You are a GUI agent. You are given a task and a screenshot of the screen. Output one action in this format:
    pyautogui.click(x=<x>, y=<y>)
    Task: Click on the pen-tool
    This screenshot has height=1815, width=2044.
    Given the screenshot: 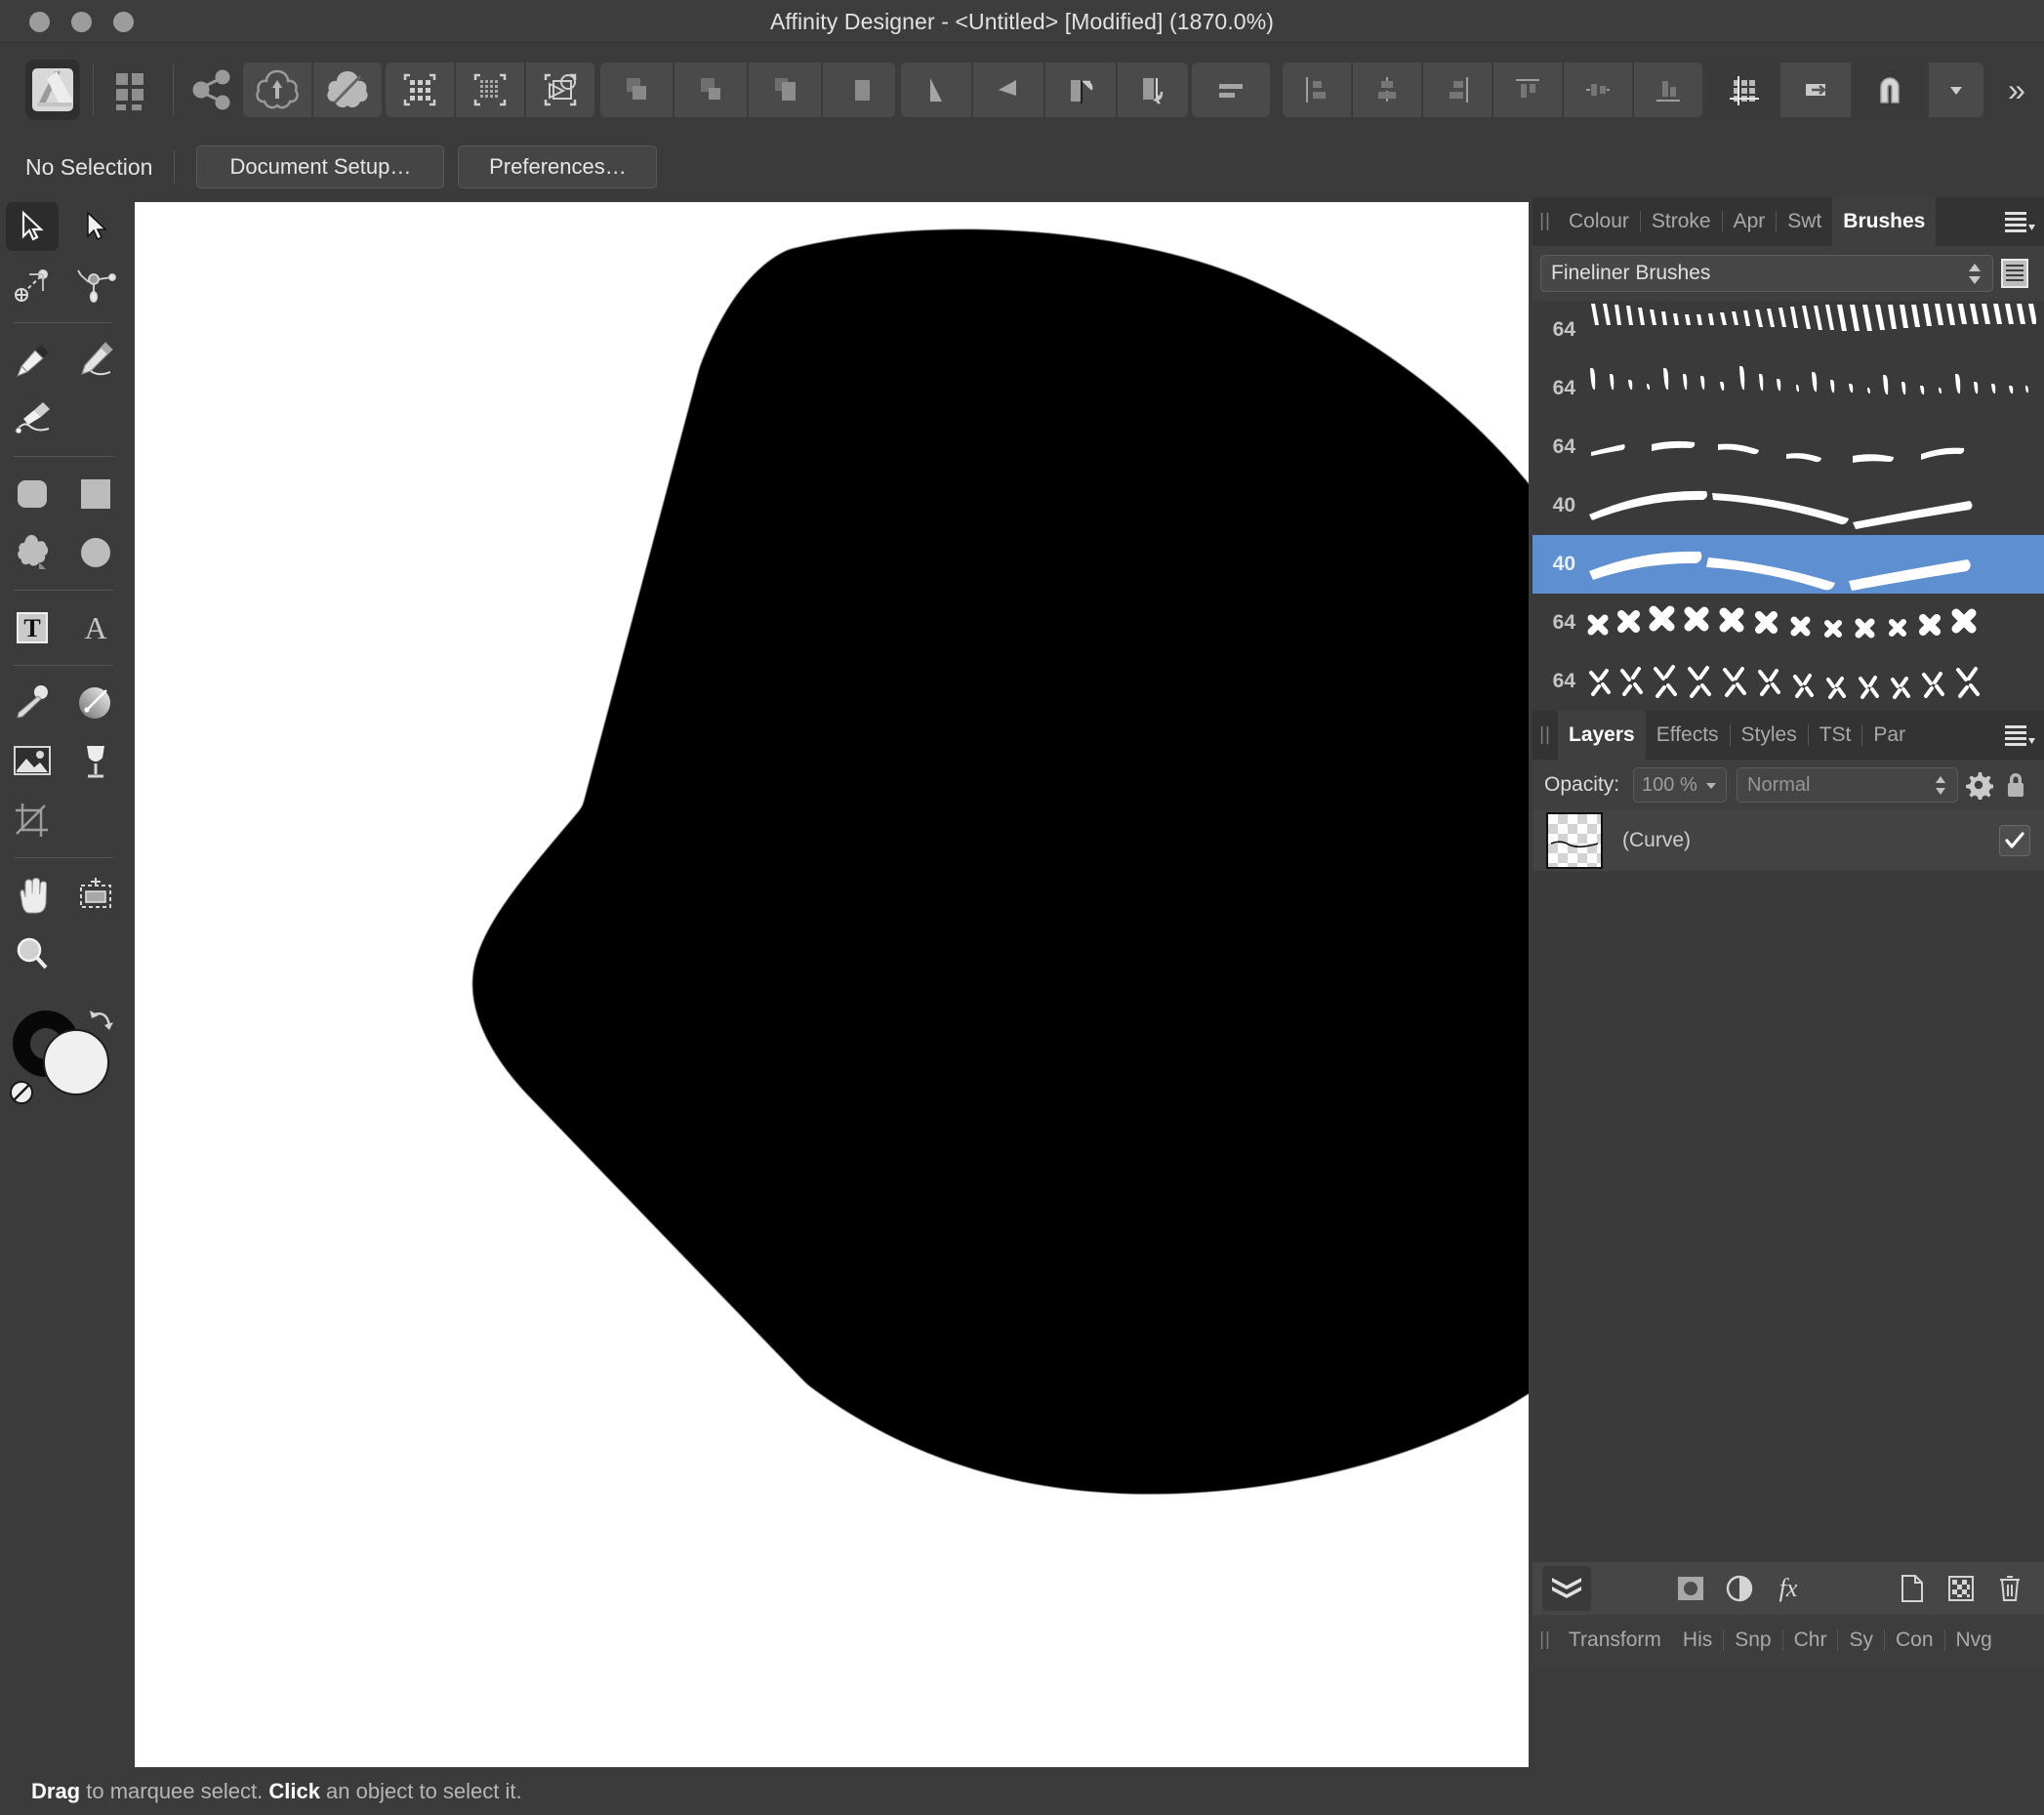 What is the action you would take?
    pyautogui.click(x=31, y=360)
    